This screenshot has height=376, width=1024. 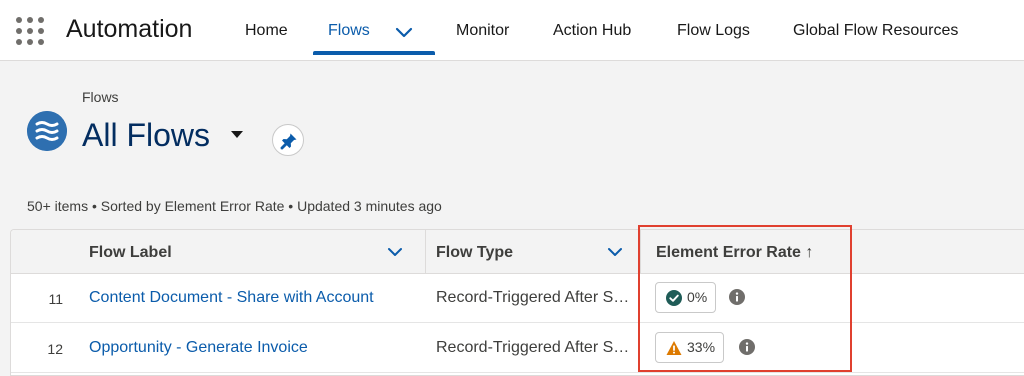 What do you see at coordinates (30, 31) in the screenshot?
I see `app-launcher-icon` at bounding box center [30, 31].